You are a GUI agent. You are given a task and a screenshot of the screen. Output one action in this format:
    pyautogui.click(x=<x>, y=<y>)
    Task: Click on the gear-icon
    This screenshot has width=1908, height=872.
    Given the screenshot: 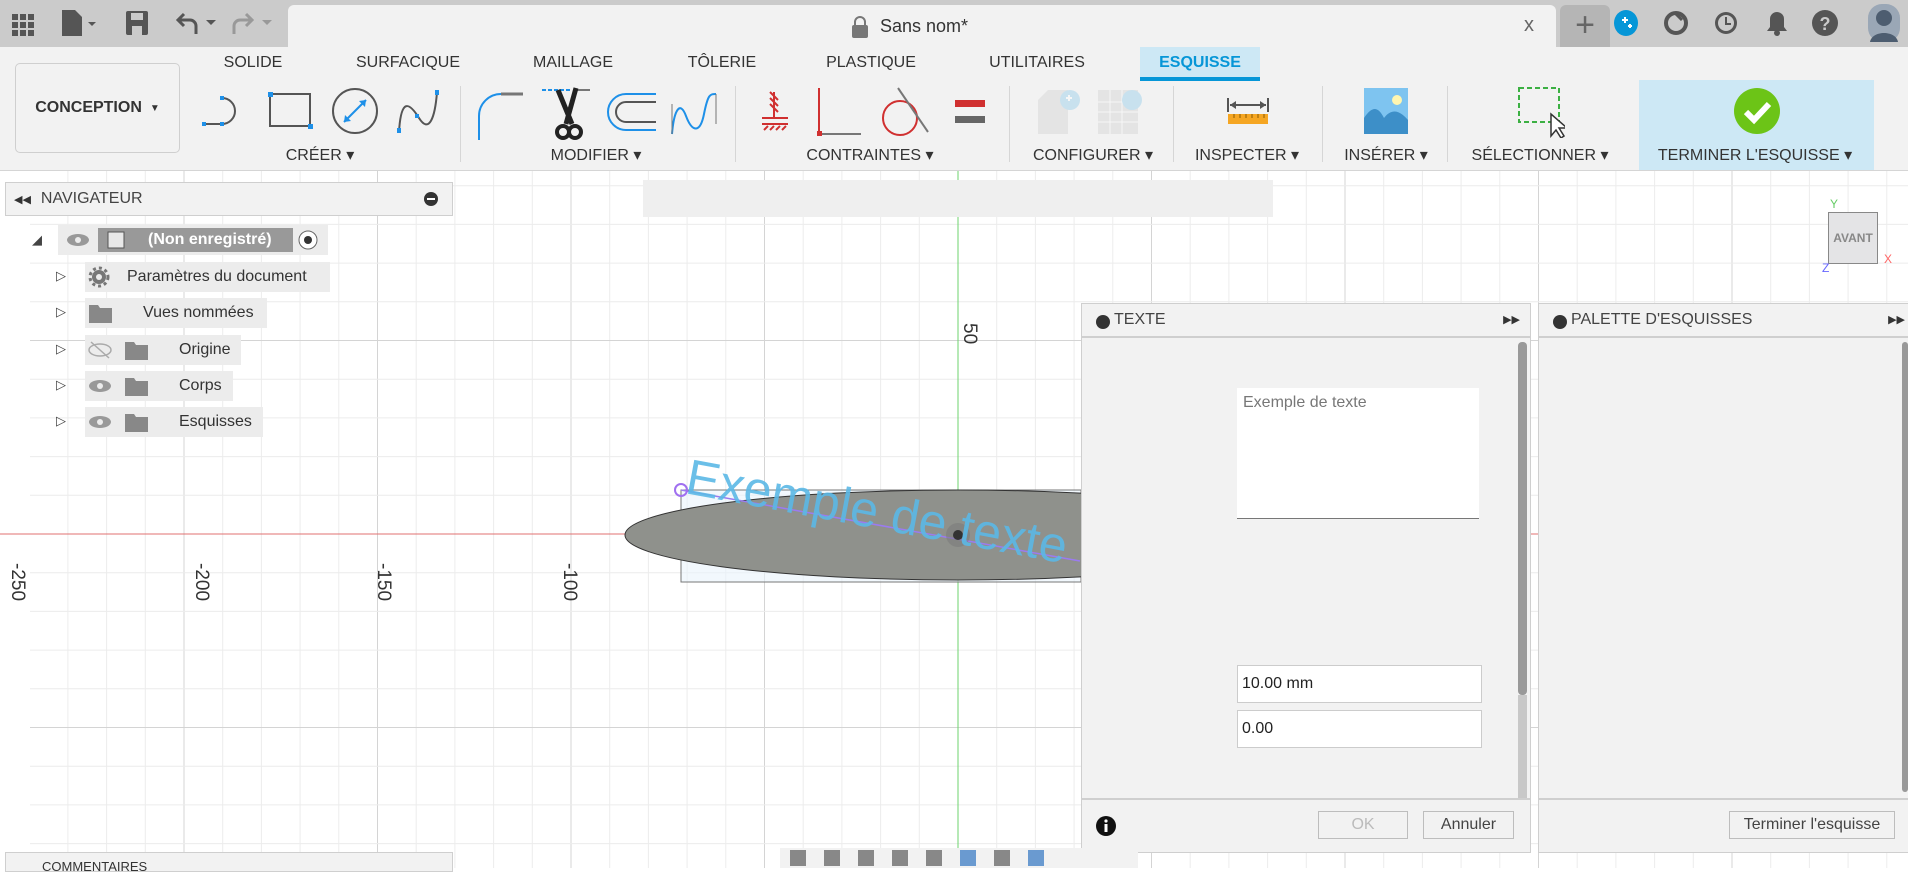 What is the action you would take?
    pyautogui.click(x=99, y=277)
    